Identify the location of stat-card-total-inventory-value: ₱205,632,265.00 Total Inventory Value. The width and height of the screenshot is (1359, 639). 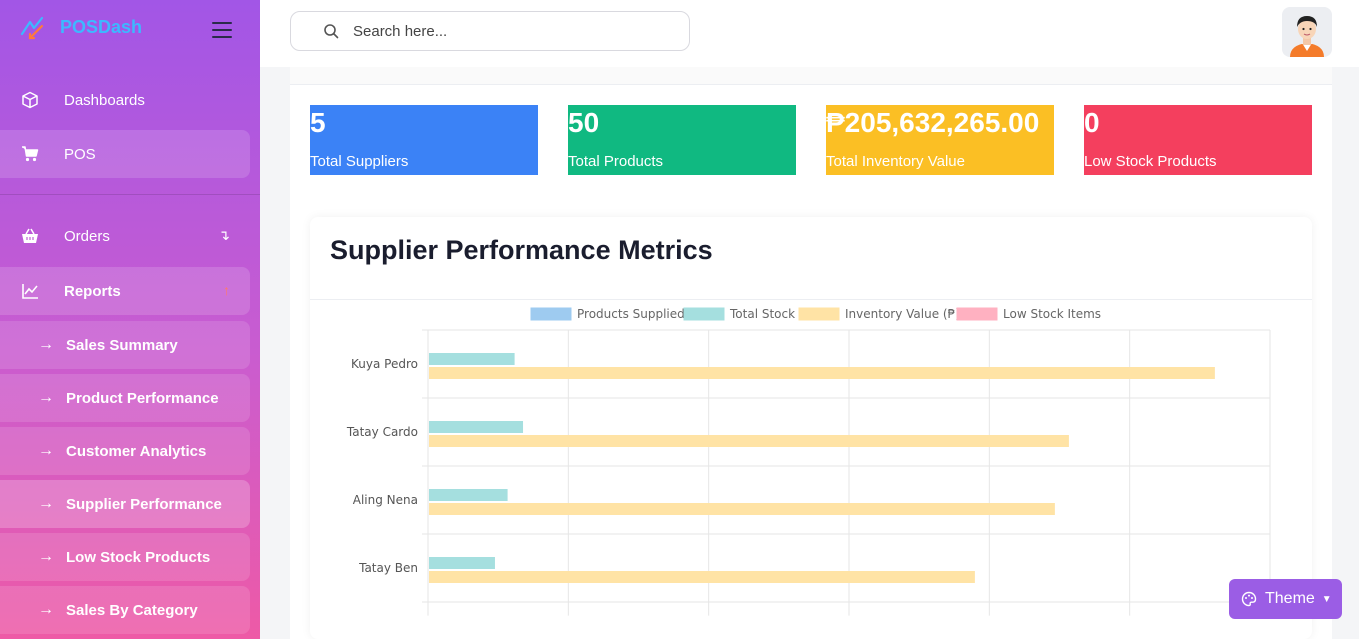
(940, 140).